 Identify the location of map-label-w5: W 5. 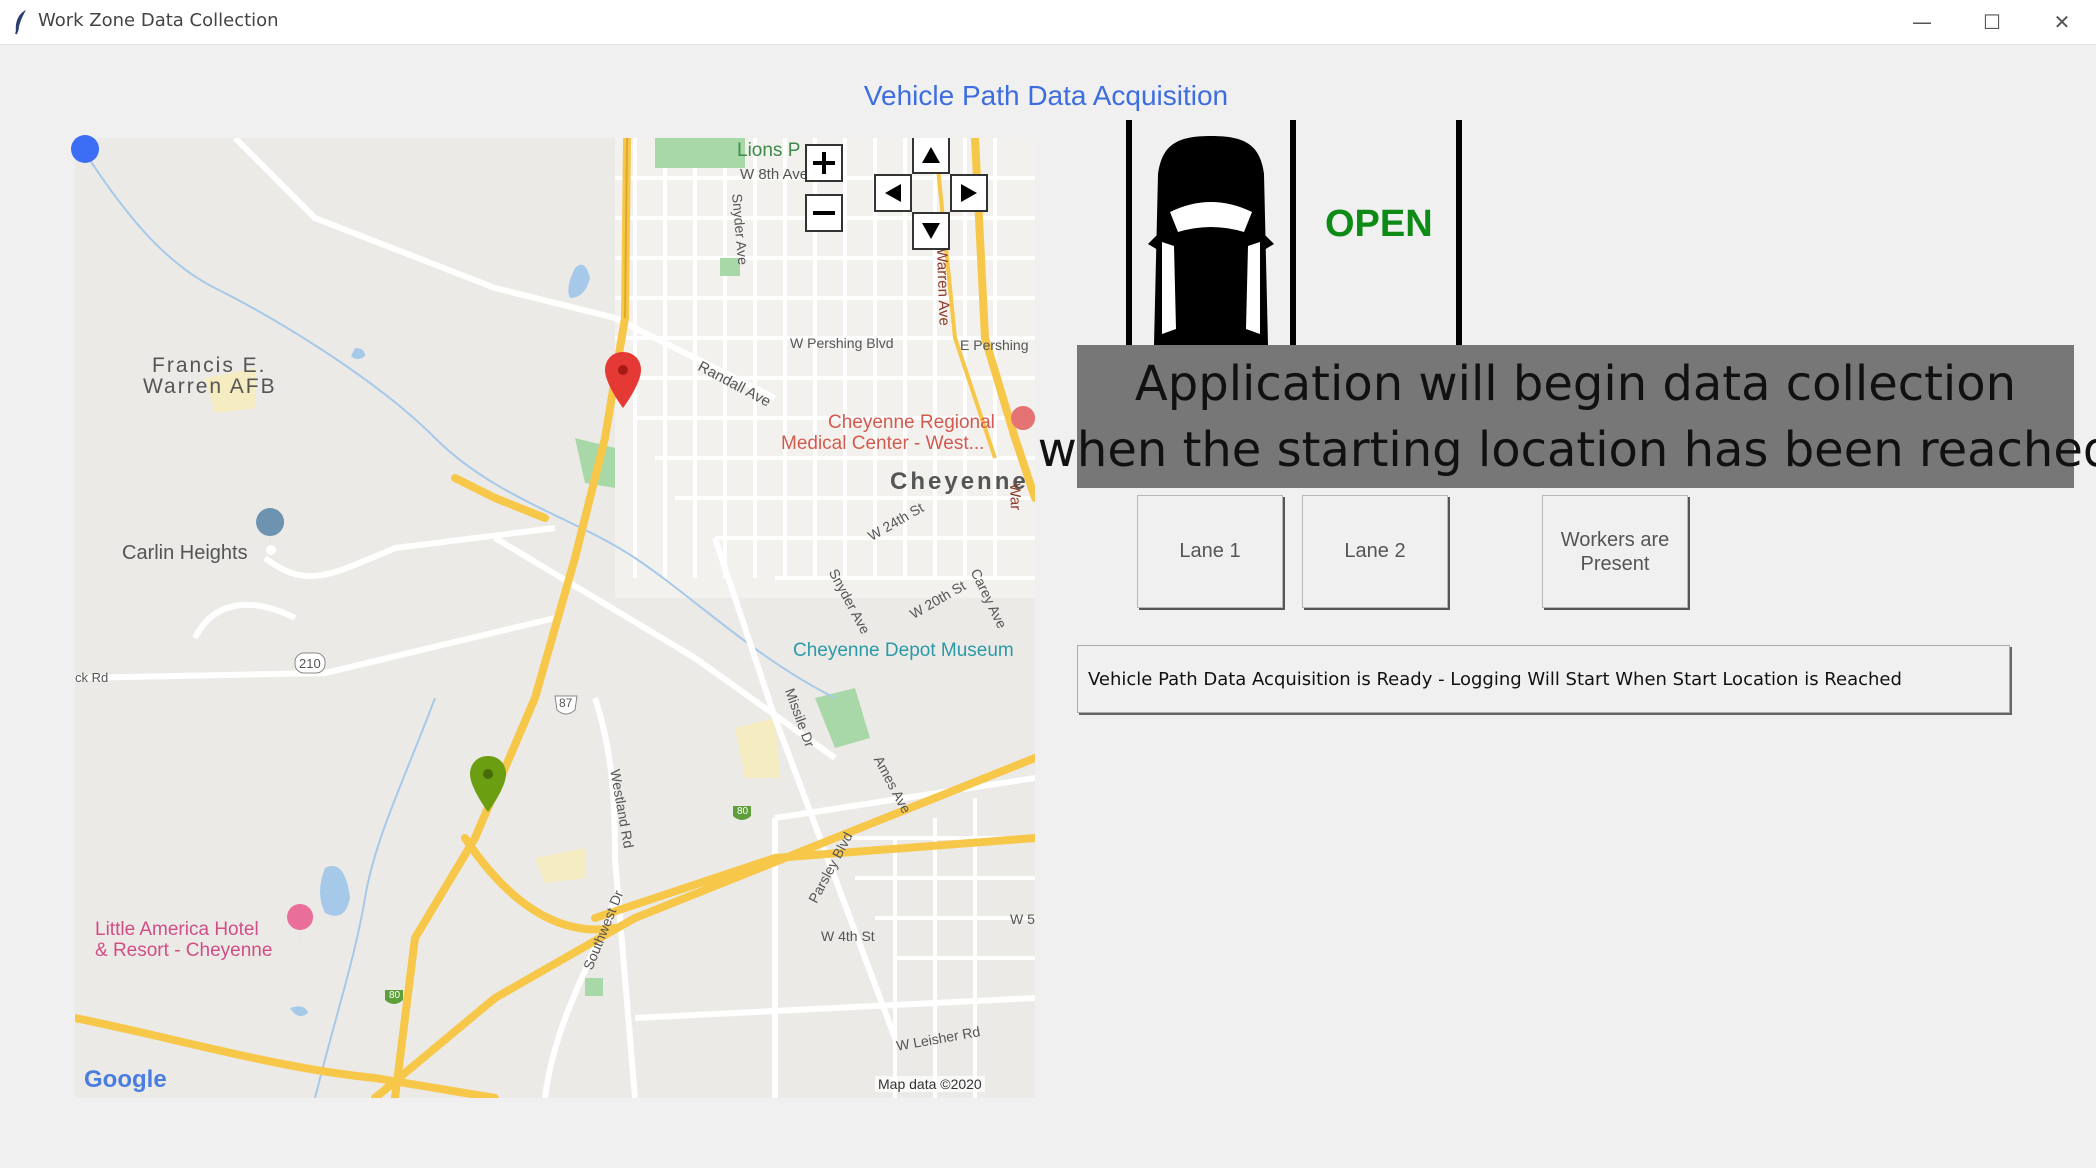
(1022, 919).